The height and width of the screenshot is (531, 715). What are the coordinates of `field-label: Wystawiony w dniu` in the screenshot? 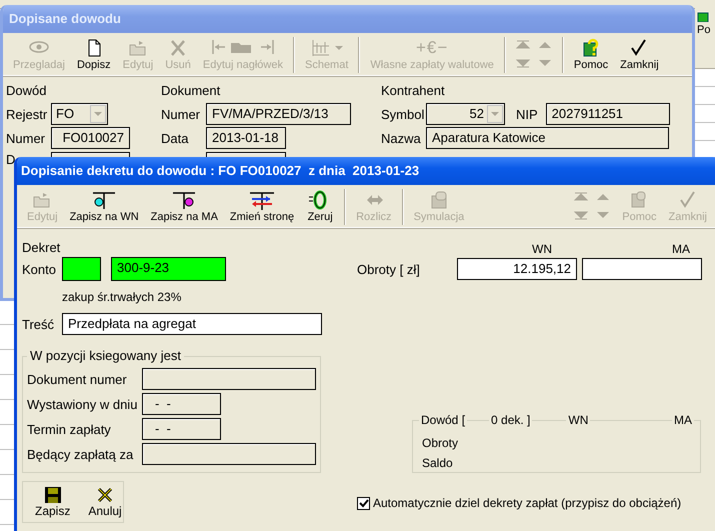 It's located at (82, 404).